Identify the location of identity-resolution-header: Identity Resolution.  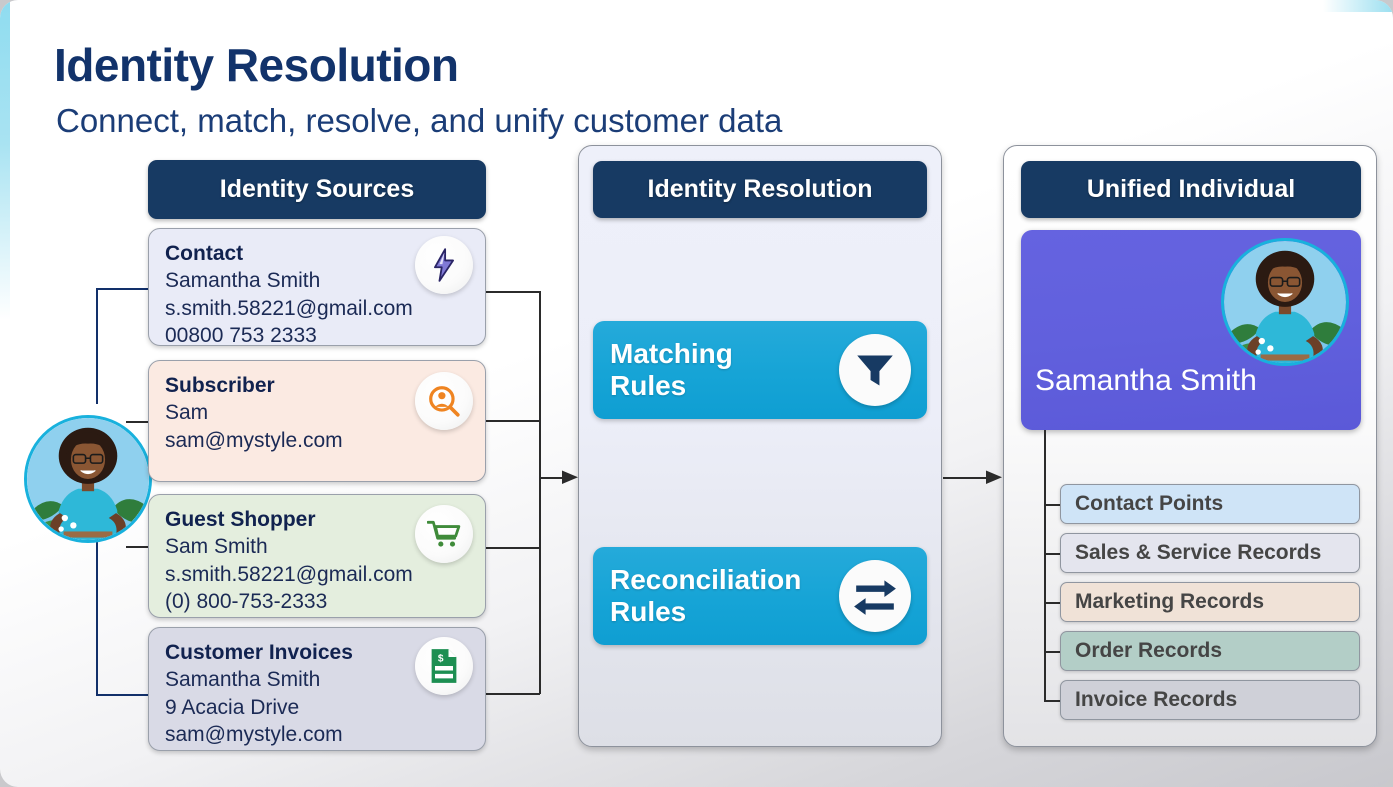
(760, 189).